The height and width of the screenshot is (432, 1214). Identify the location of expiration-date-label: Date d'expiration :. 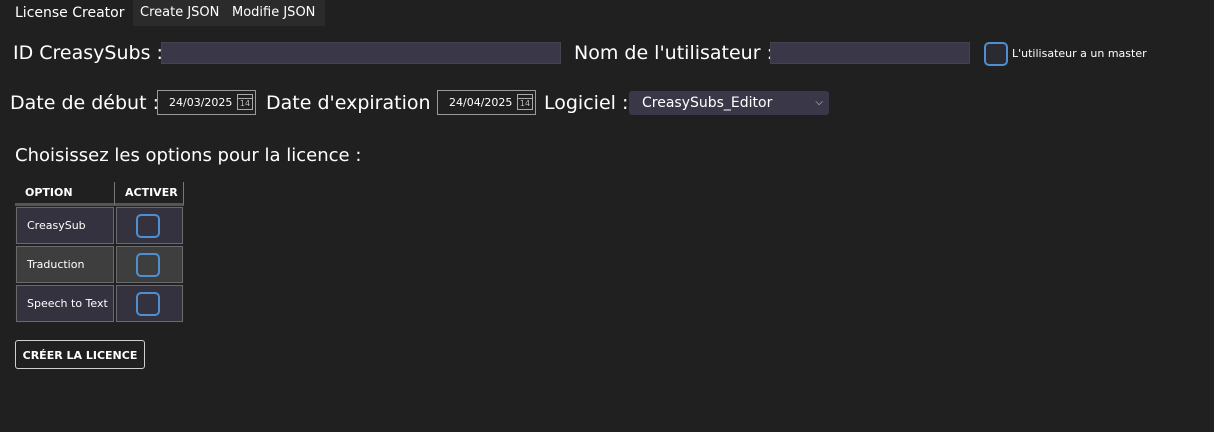
(354, 103).